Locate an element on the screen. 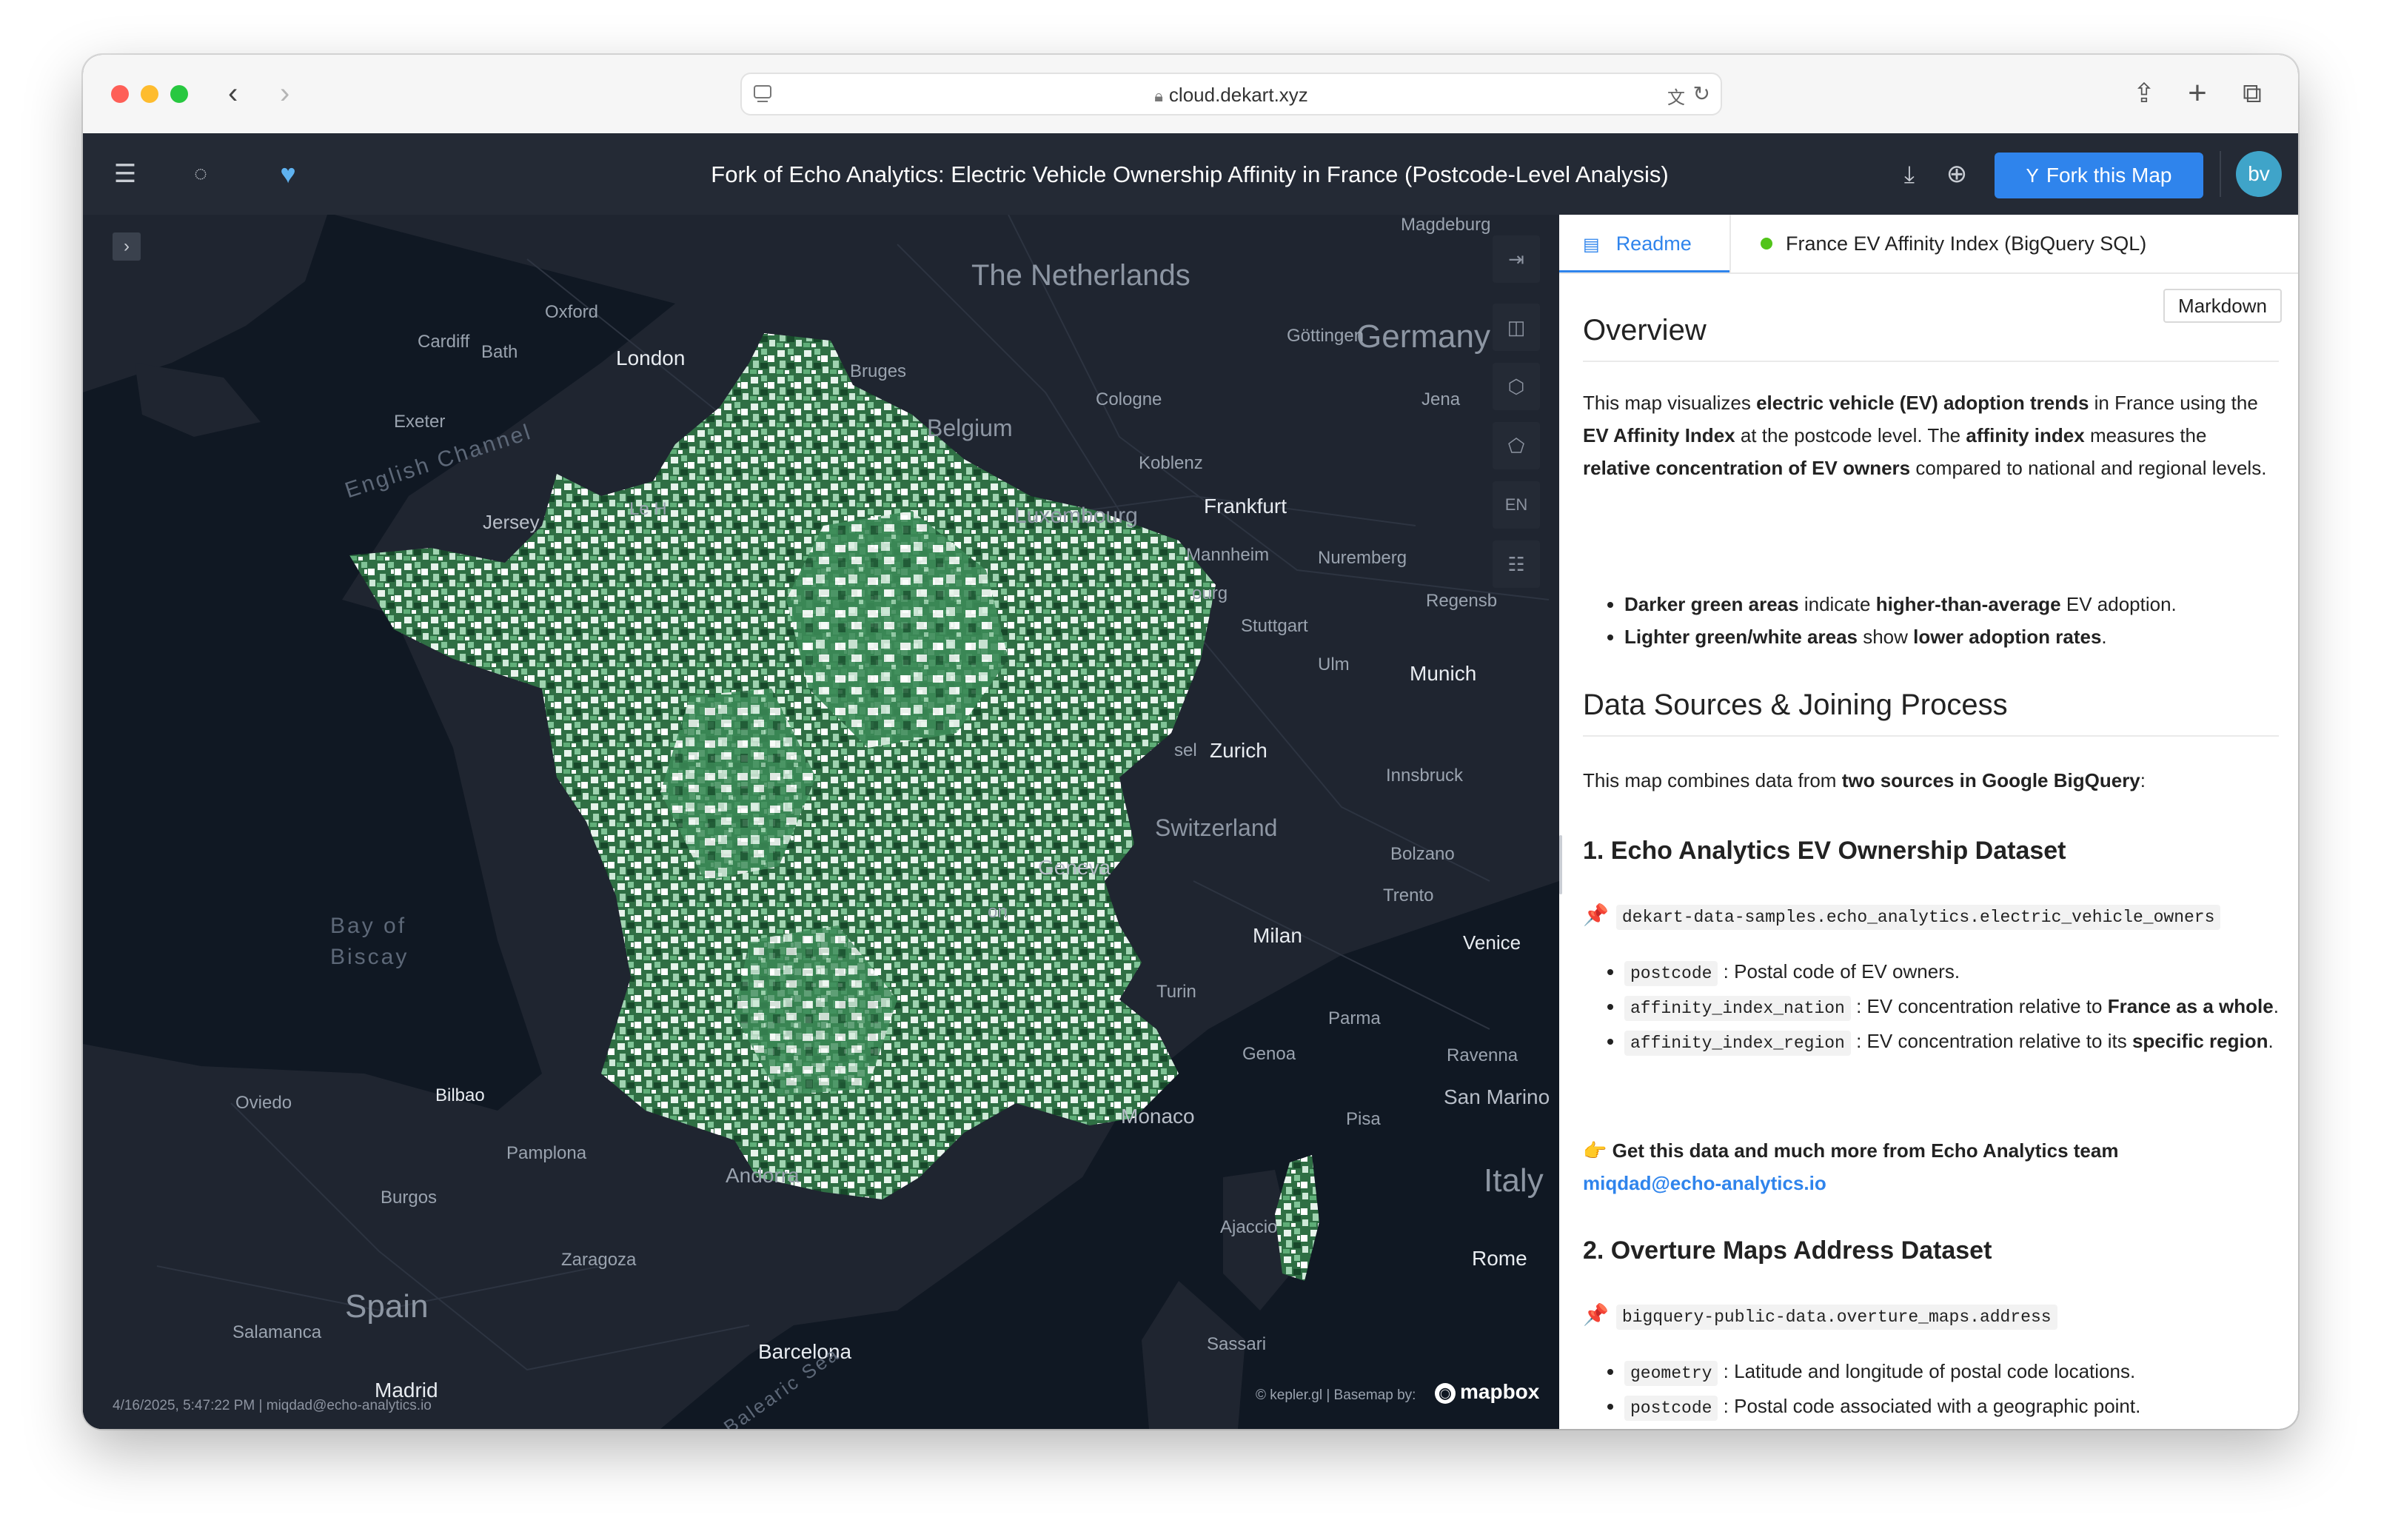 Image resolution: width=2381 pixels, height=1540 pixels. contact-email-link: miqdad@echo-analytics.io is located at coordinates (1705, 1183).